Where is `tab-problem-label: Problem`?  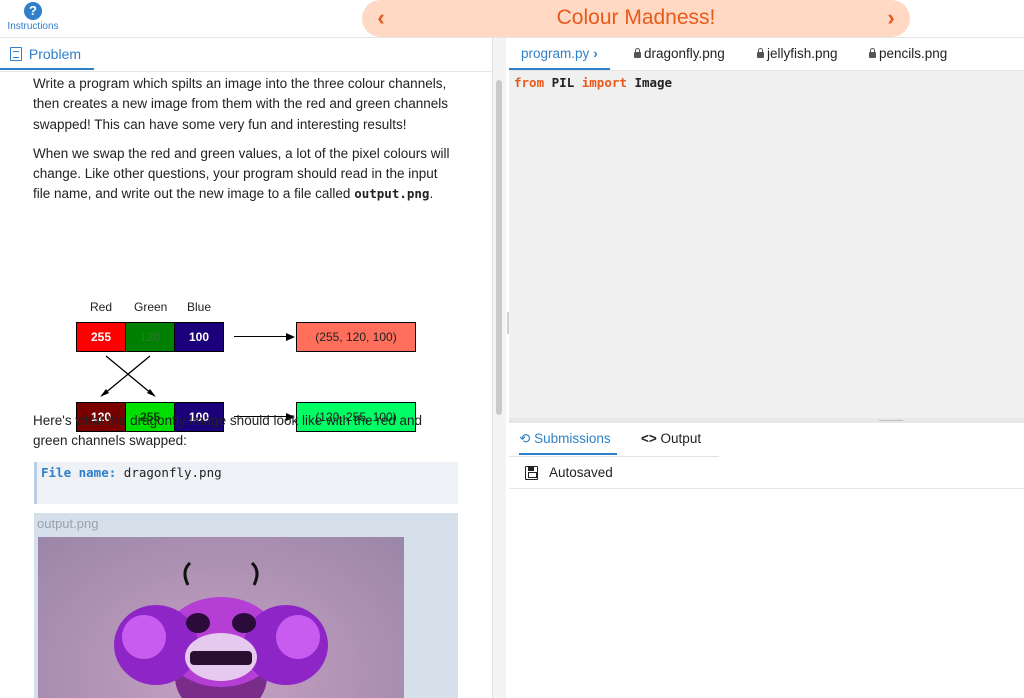
tab-problem-label: Problem is located at coordinates (55, 54).